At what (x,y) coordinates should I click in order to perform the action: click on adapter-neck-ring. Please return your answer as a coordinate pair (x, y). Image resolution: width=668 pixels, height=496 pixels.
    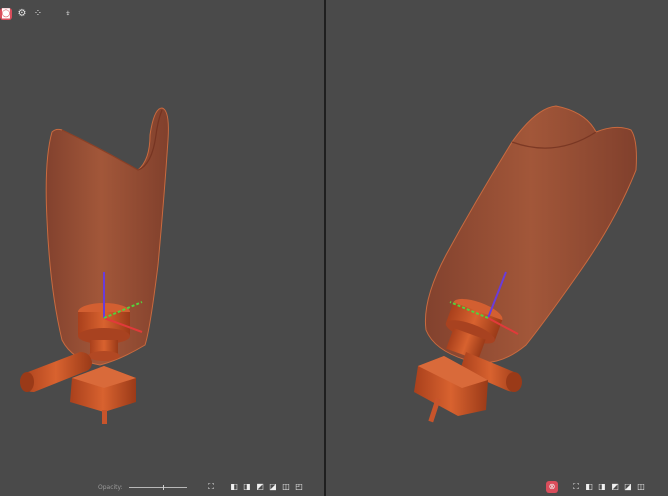
    Looking at the image, I should click on (104, 356).